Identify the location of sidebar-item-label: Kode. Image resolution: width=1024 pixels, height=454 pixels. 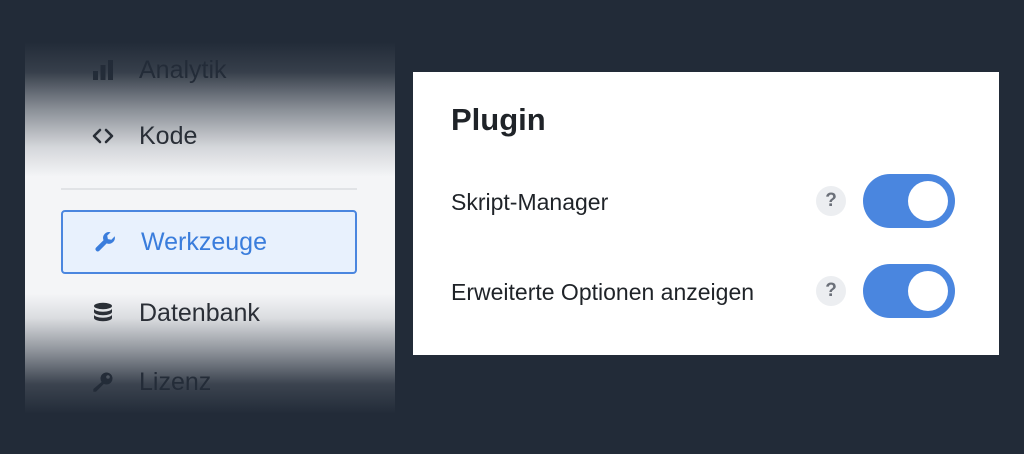
(168, 135).